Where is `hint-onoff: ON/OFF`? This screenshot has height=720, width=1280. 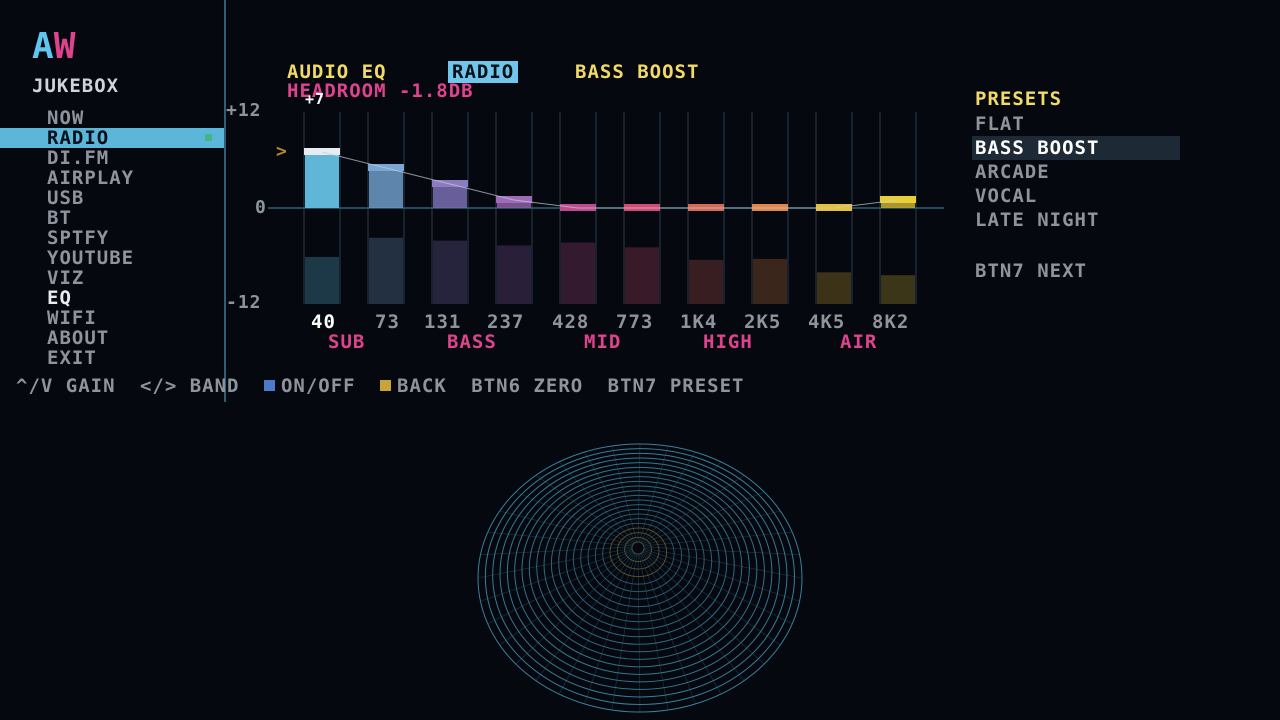 hint-onoff: ON/OFF is located at coordinates (309, 386).